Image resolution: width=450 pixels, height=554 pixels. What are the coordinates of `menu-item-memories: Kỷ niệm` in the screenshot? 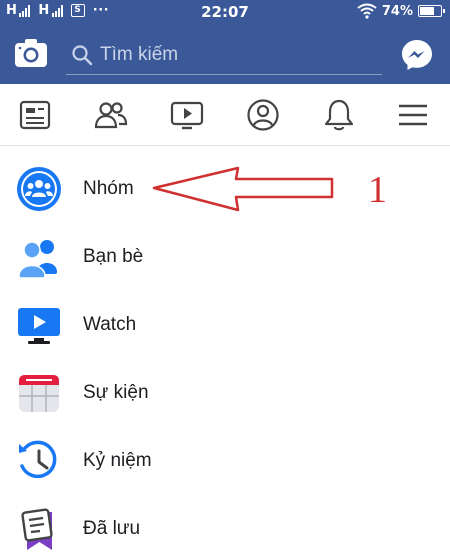 It's located at (225, 456).